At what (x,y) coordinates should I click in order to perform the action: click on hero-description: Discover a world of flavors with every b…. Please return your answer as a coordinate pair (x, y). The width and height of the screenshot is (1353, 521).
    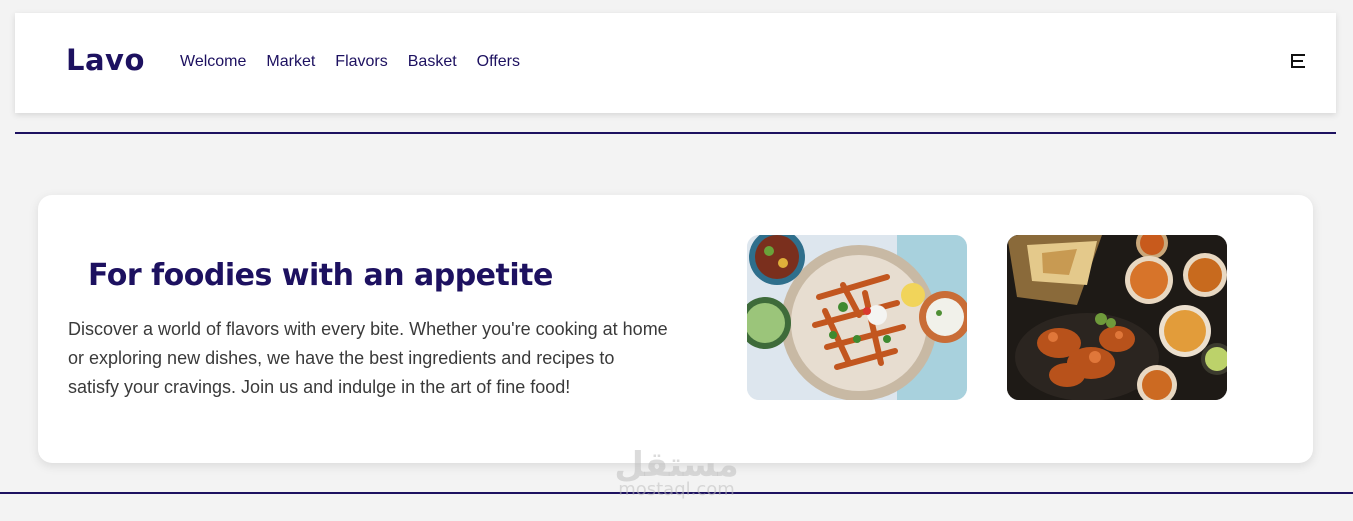
    Looking at the image, I should click on (368, 358).